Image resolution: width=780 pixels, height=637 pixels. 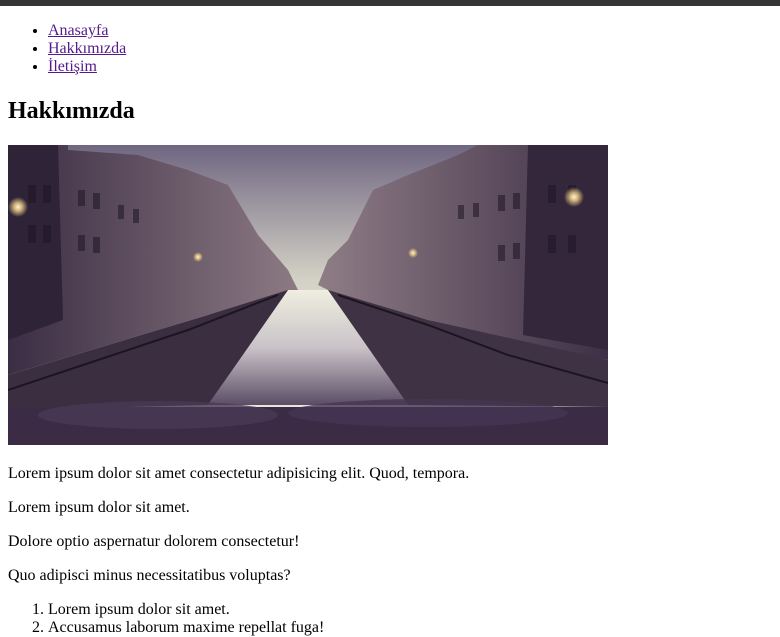 I want to click on nav-link-home: Anasayfa, so click(x=78, y=30).